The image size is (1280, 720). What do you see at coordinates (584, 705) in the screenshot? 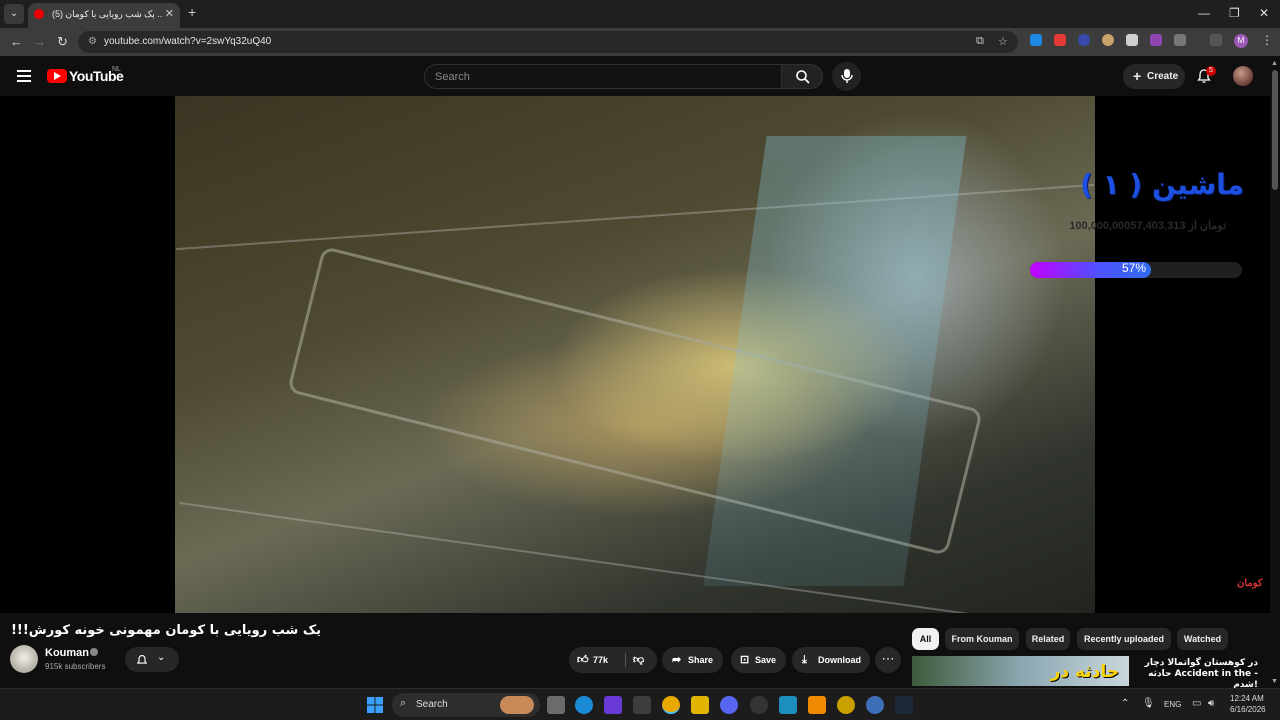
I see `edge-browser-icon` at bounding box center [584, 705].